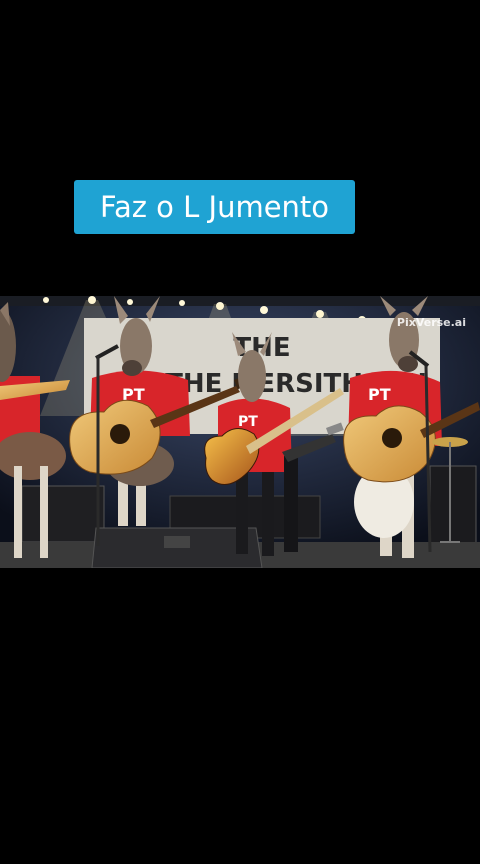 The width and height of the screenshot is (480, 864). I want to click on shirt-logo-center: PT, so click(248, 422).